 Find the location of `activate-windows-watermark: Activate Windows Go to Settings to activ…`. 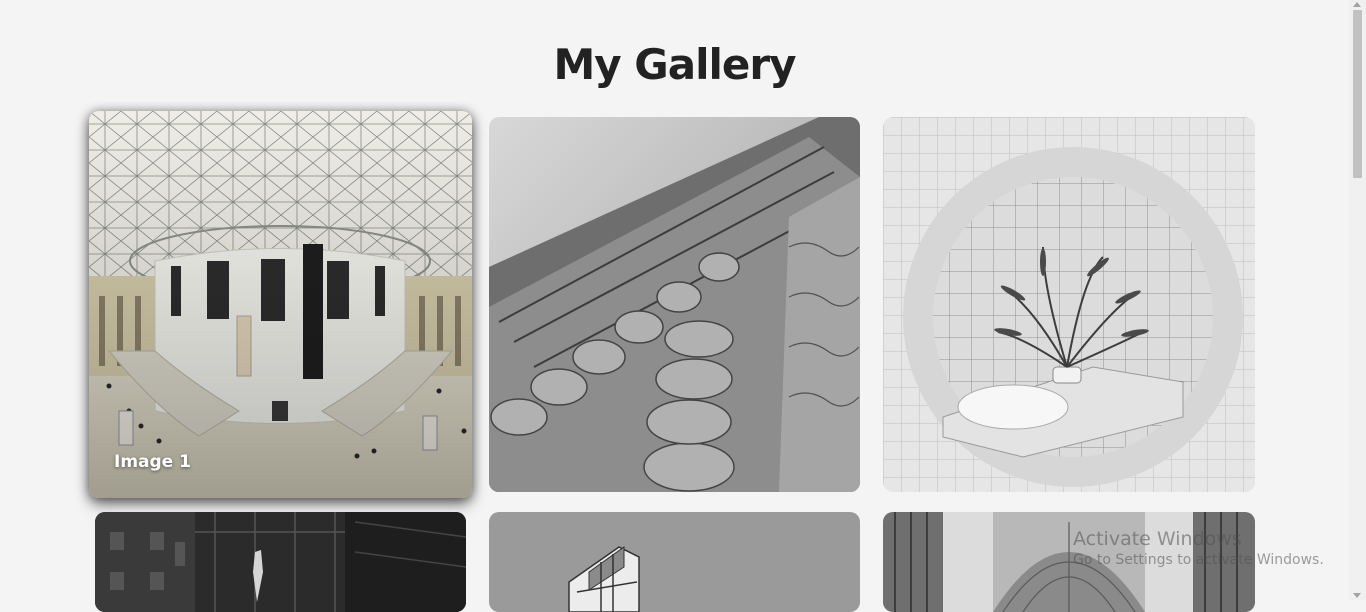

activate-windows-watermark: Activate Windows Go to Settings to activ… is located at coordinates (1198, 548).